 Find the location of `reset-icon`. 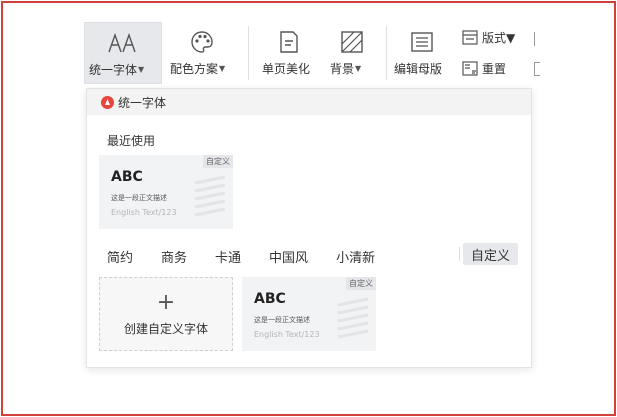

reset-icon is located at coordinates (470, 68).